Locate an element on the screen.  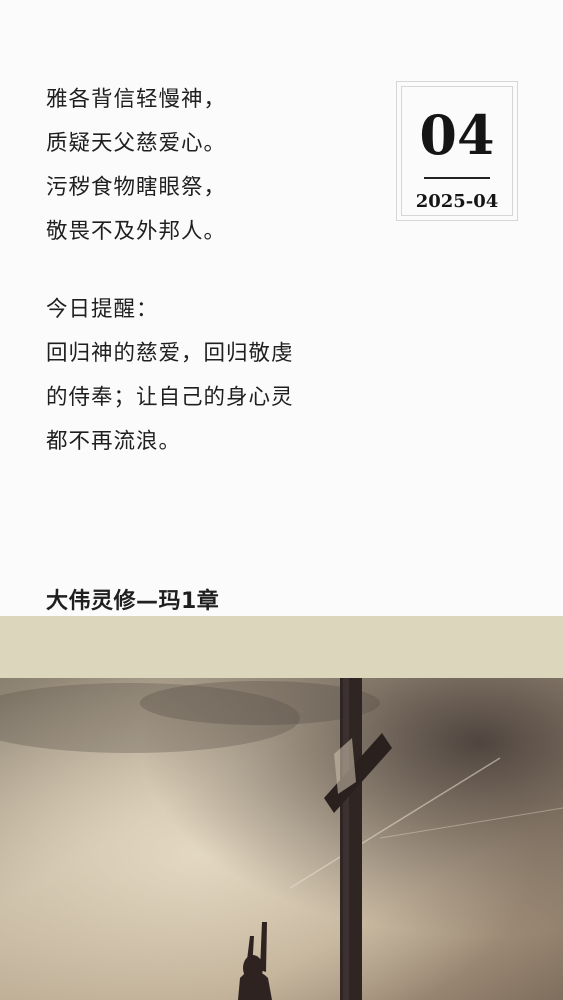
poem-line: 质疑天父慈爱心。 is located at coordinates (136, 143).